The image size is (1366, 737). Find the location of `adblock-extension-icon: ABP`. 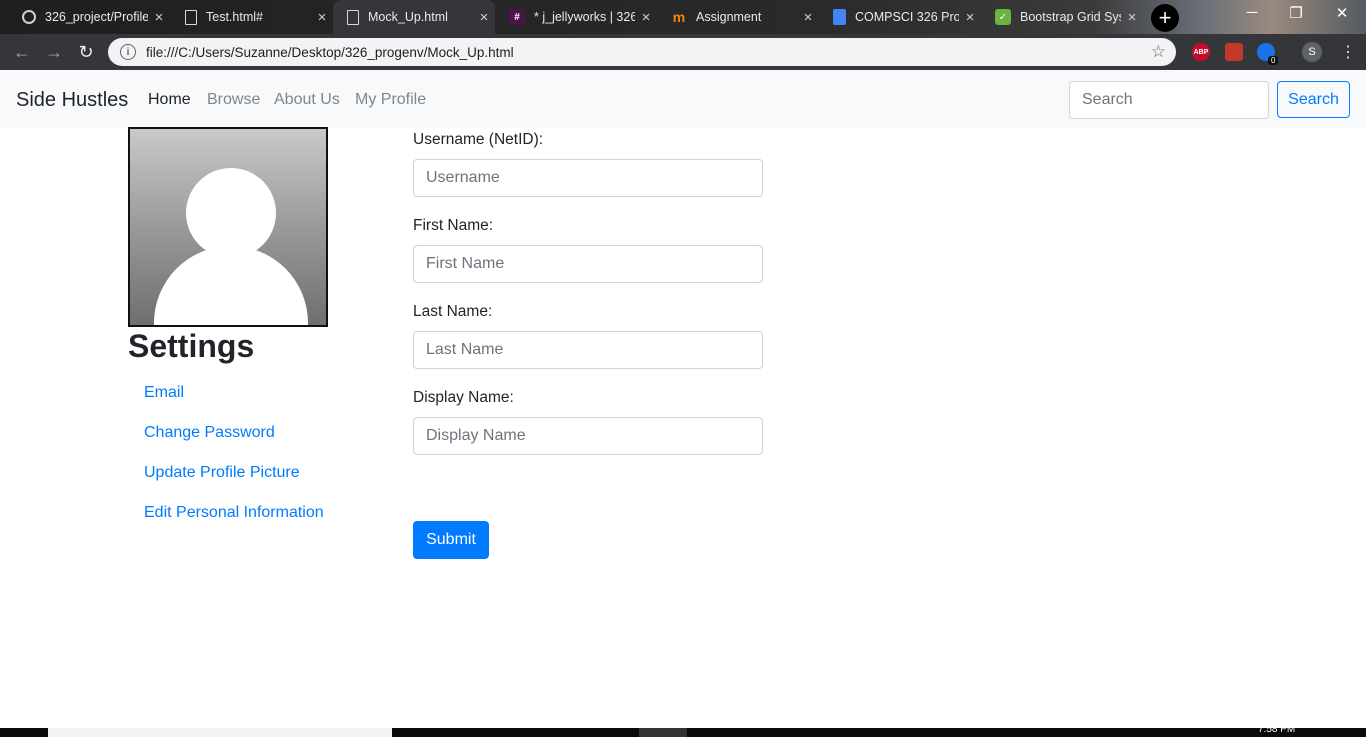

adblock-extension-icon: ABP is located at coordinates (1201, 52).